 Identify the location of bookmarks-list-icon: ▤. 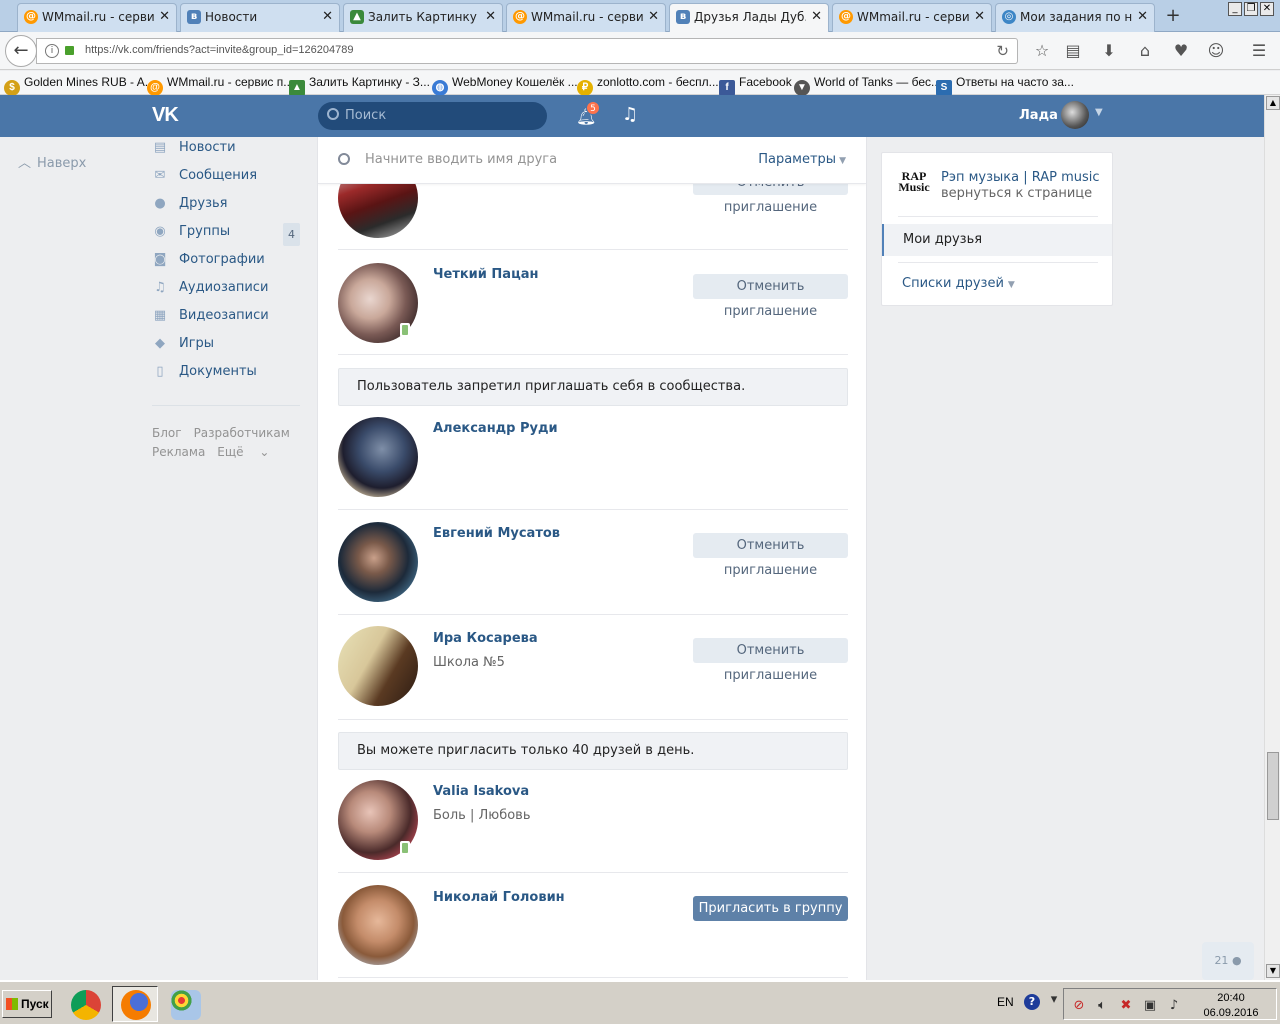
(1073, 51).